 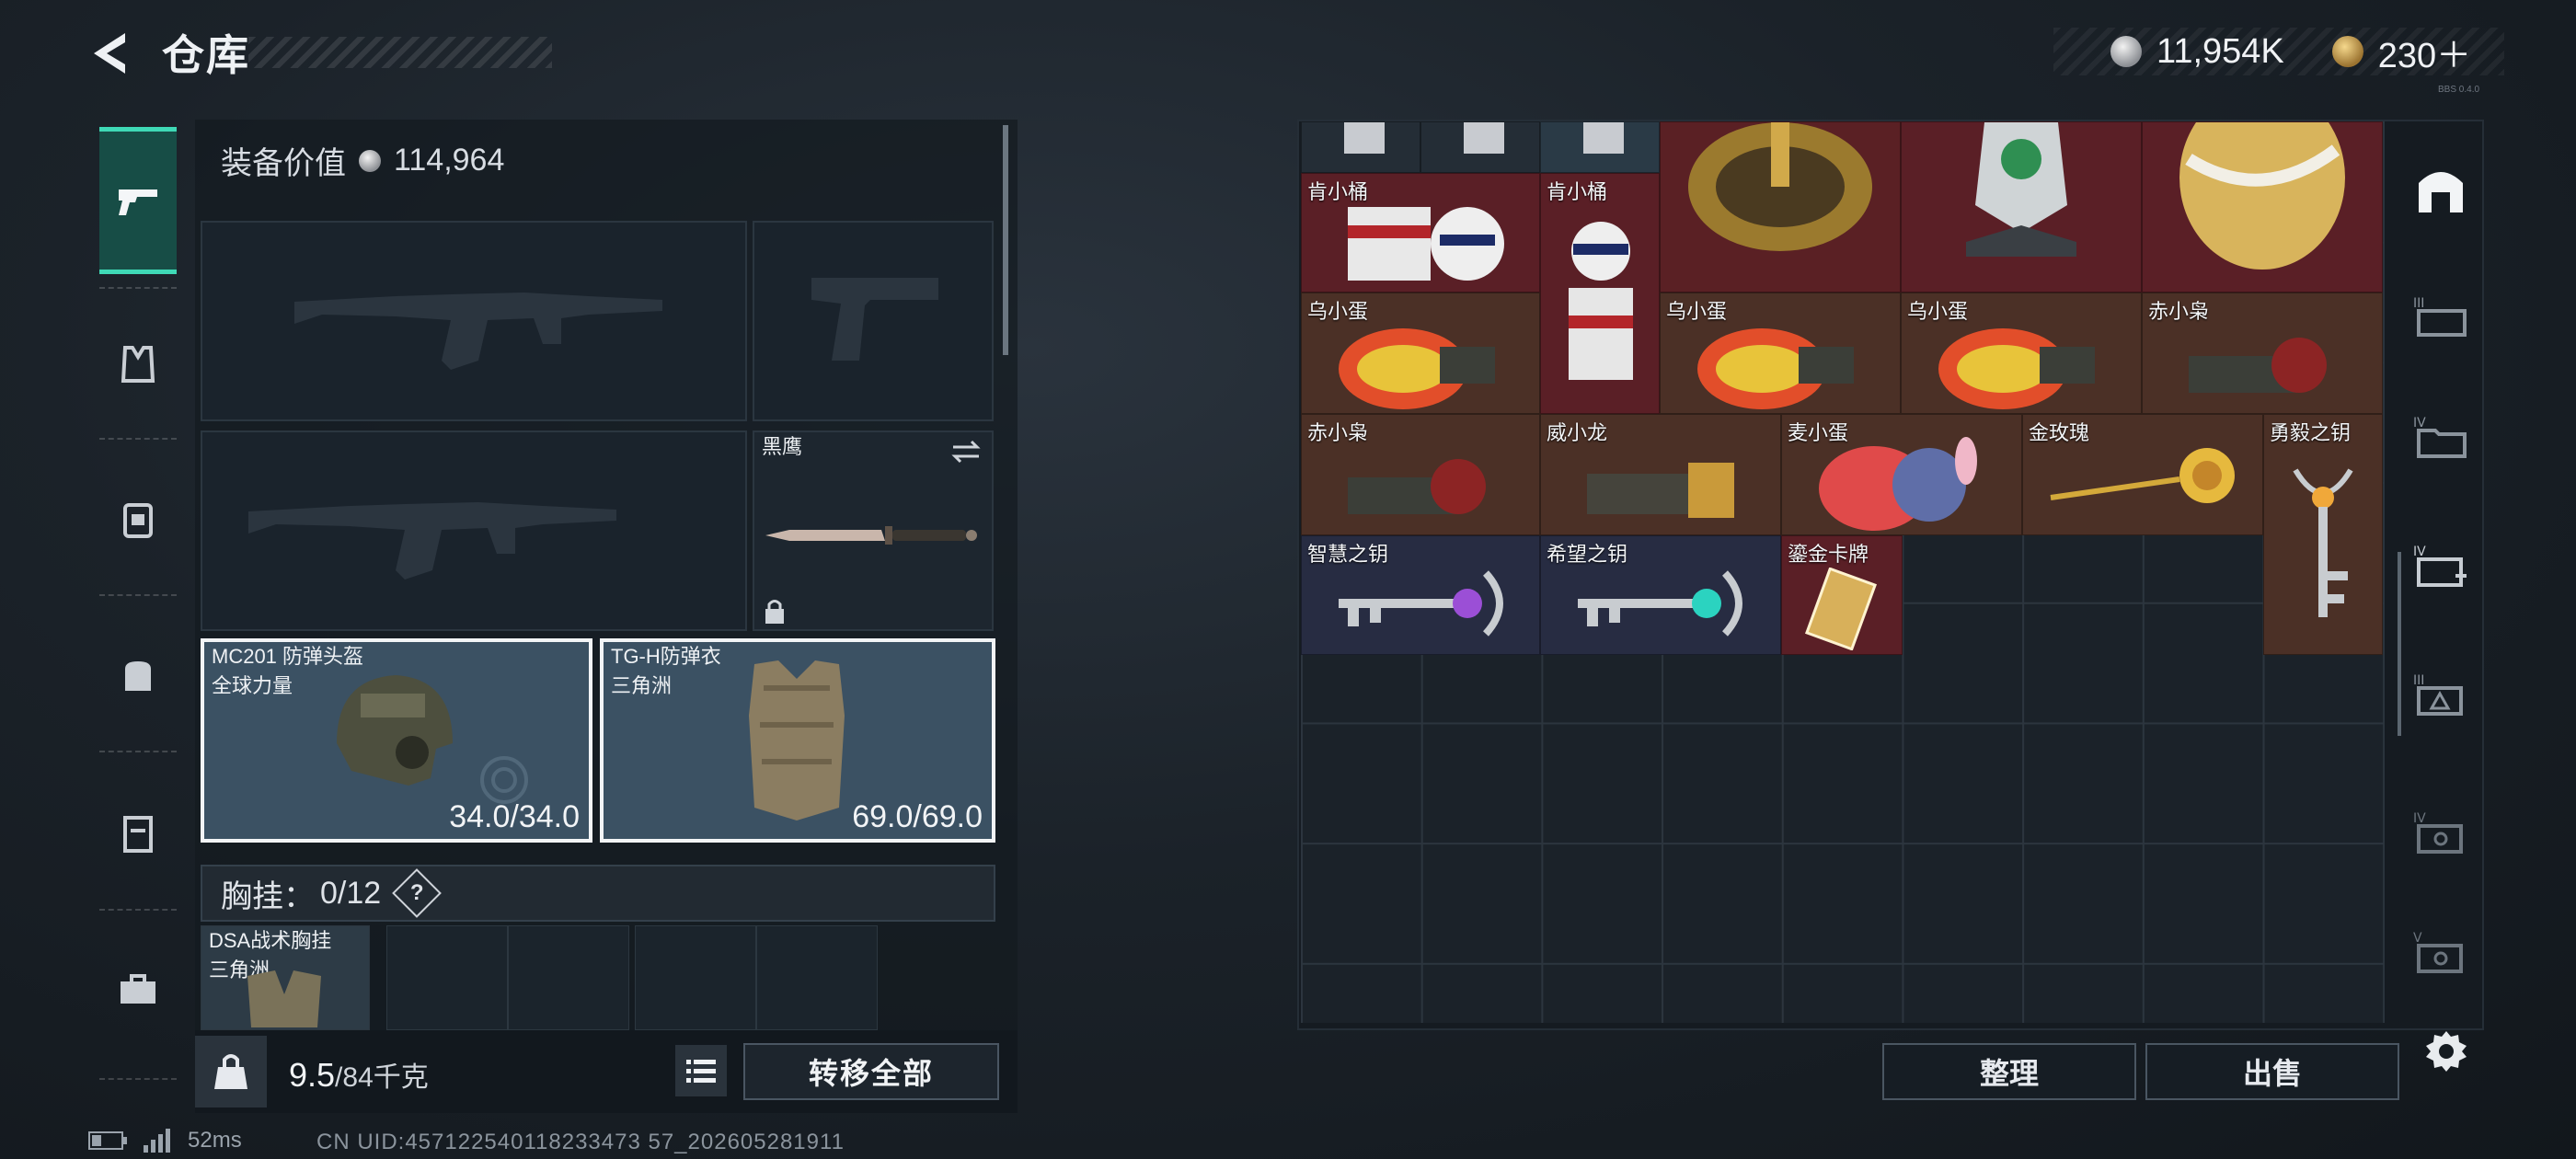 What do you see at coordinates (138, 989) in the screenshot?
I see `tab-case` at bounding box center [138, 989].